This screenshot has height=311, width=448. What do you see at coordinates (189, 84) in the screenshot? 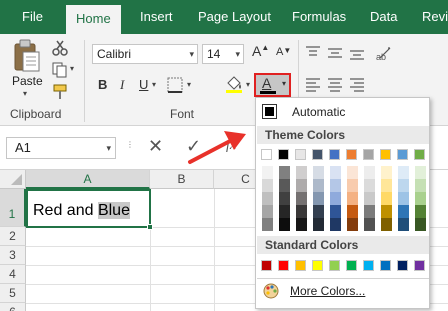
I see `borders-chevron-down-icon: ▾` at bounding box center [189, 84].